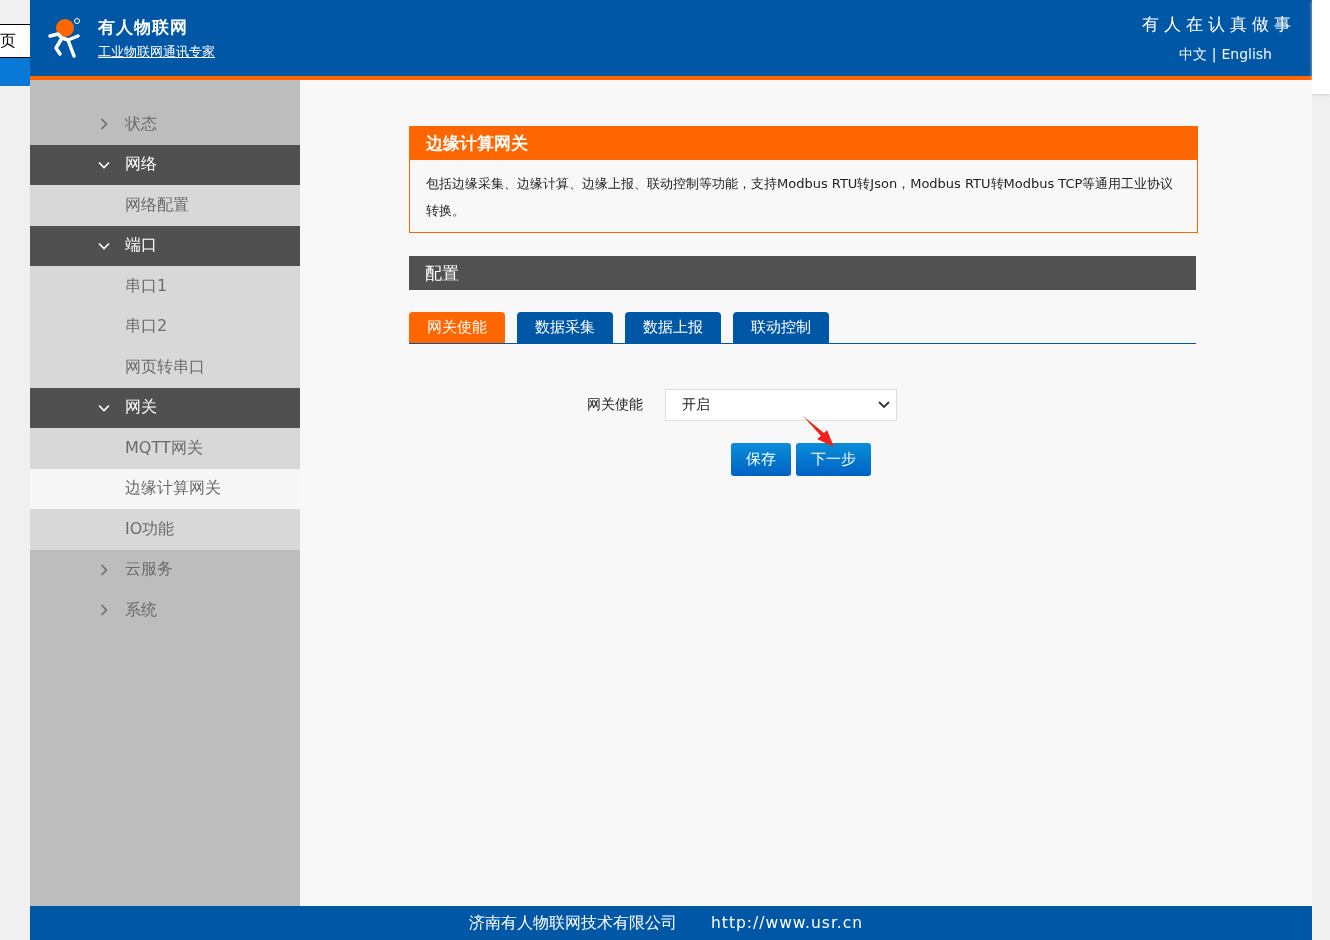 The height and width of the screenshot is (940, 1330). I want to click on tab: 数据上报, so click(673, 327).